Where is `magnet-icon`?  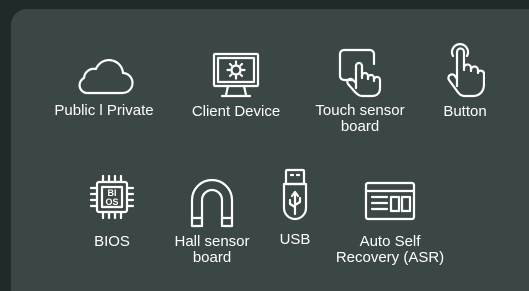
magnet-icon is located at coordinates (212, 203).